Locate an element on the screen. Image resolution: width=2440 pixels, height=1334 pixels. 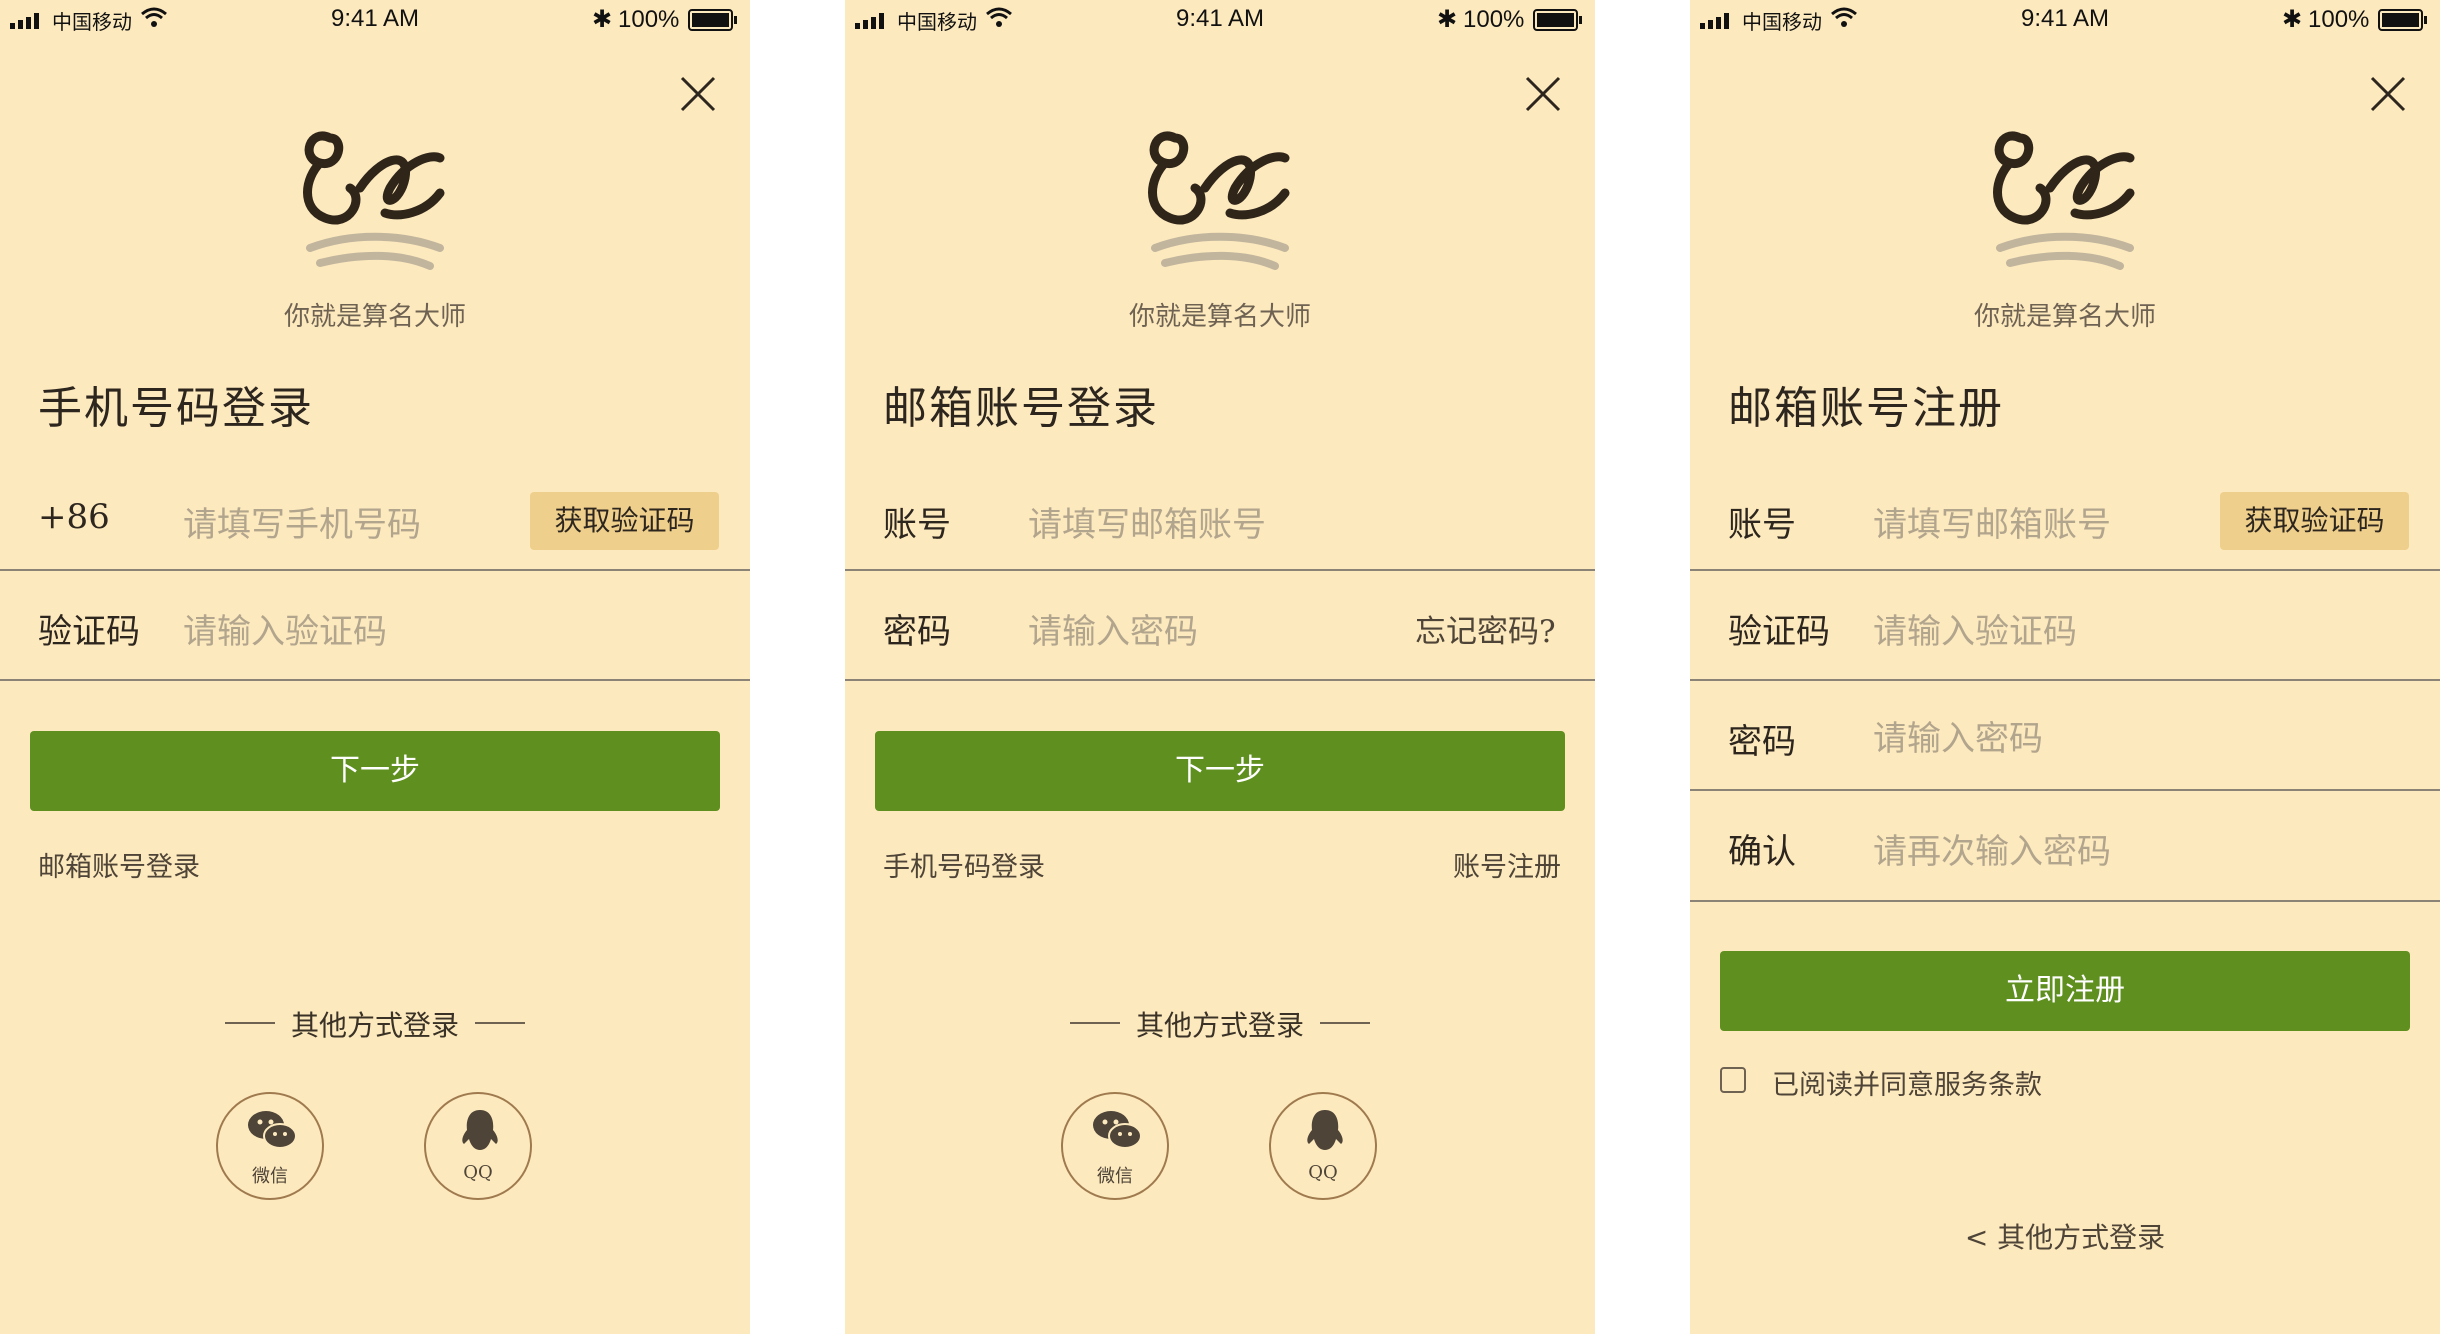
country-code: +86 is located at coordinates (74, 517).